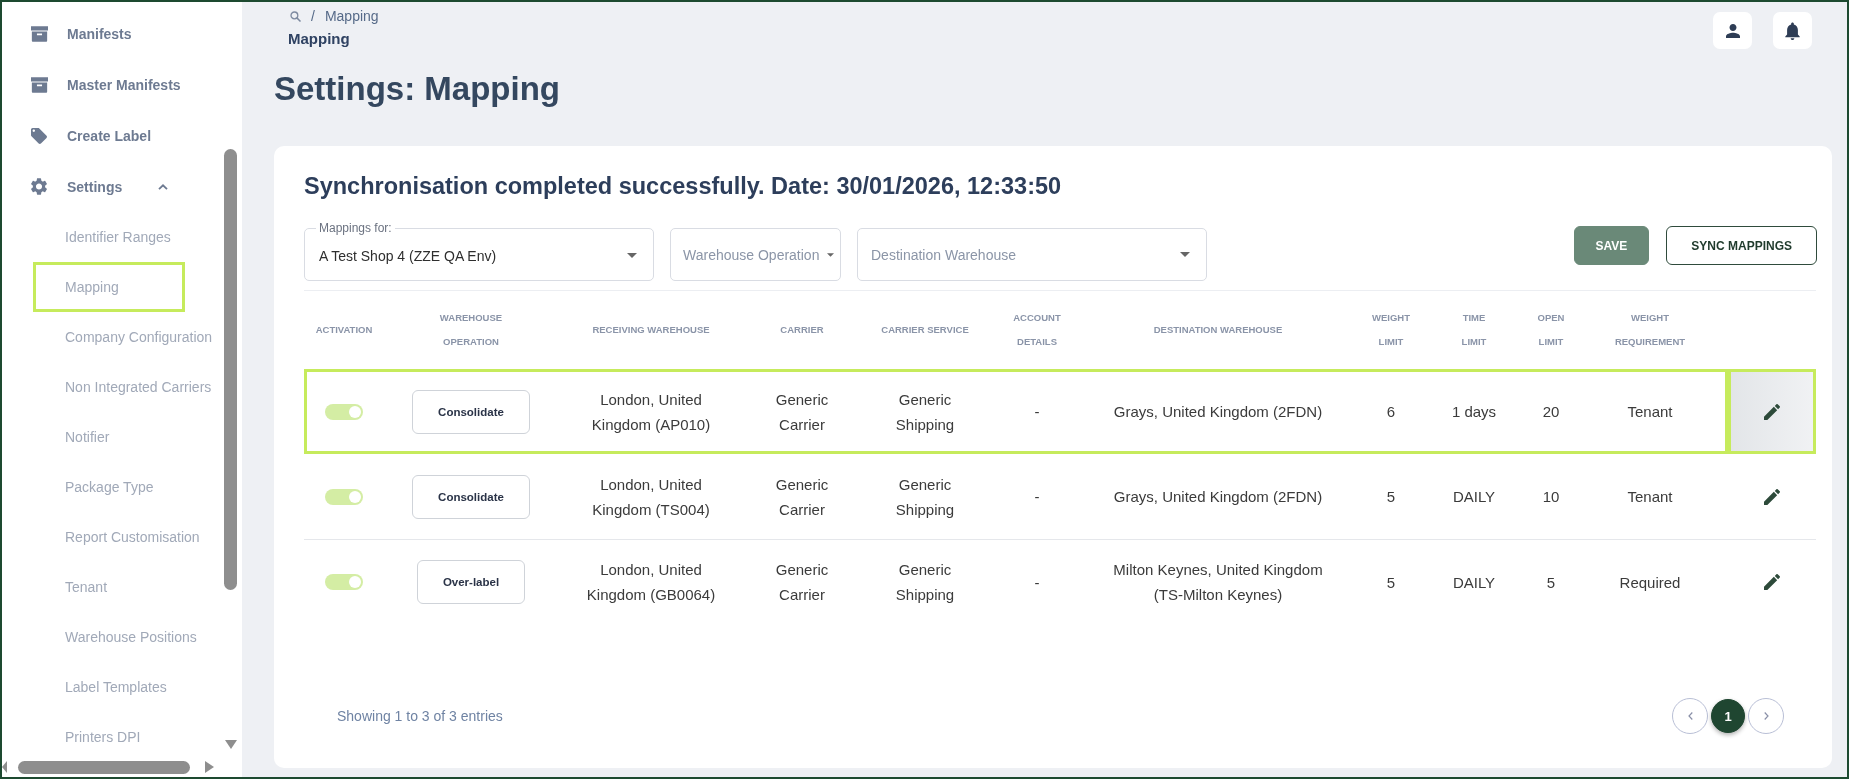 This screenshot has width=1849, height=779. I want to click on page-name: Mapping, so click(319, 39).